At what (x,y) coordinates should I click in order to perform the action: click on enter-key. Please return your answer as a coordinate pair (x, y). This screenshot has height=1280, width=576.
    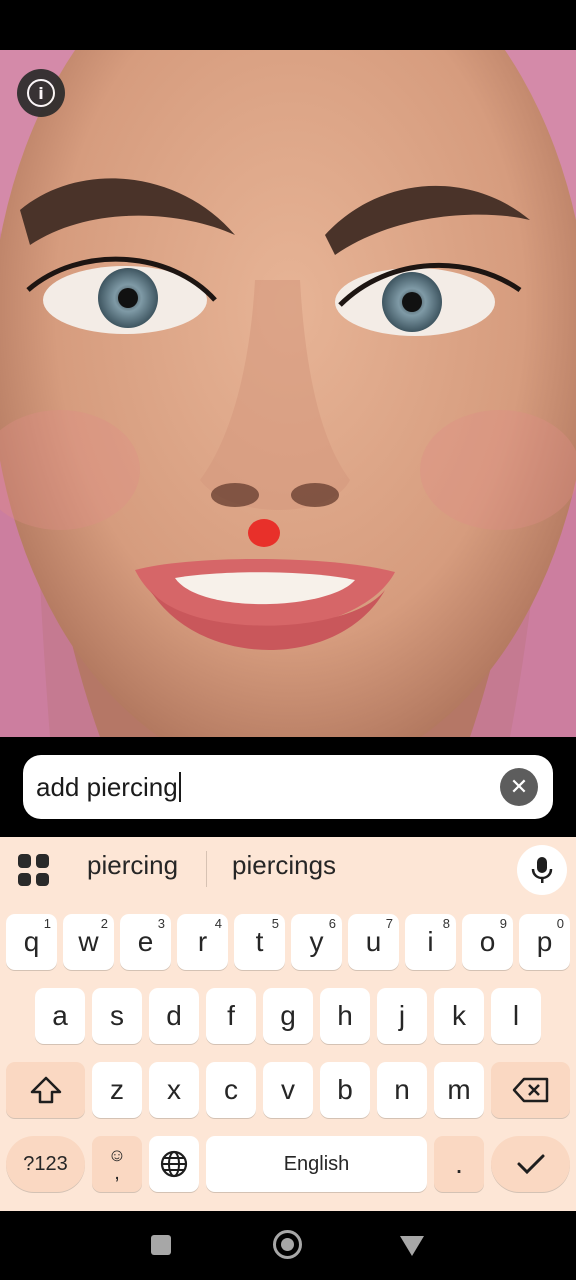
    Looking at the image, I should click on (530, 1164).